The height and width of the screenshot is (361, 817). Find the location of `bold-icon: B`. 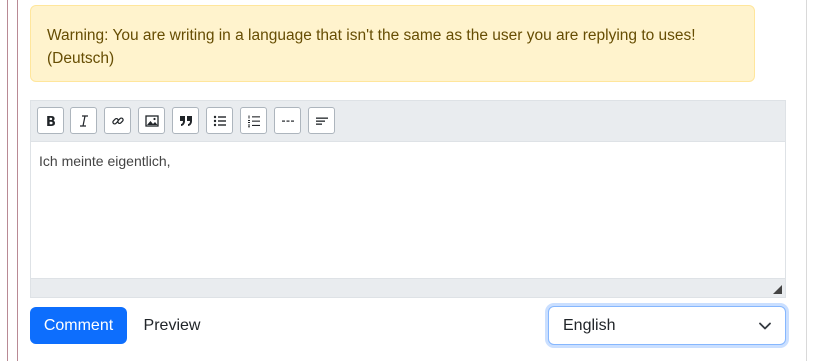

bold-icon: B is located at coordinates (51, 121).